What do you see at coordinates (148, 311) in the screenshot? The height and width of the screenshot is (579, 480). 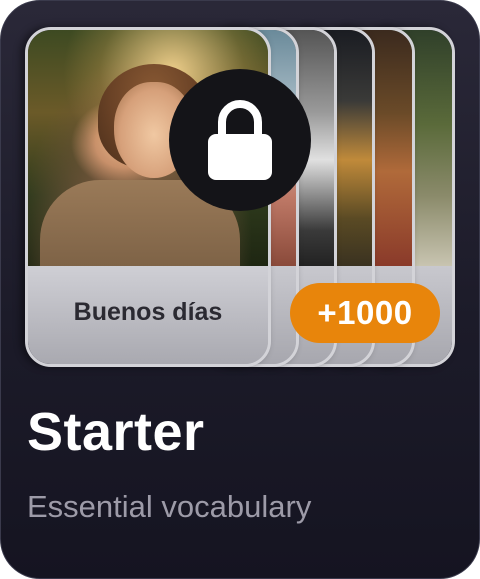 I see `front-card-caption: Buenos días` at bounding box center [148, 311].